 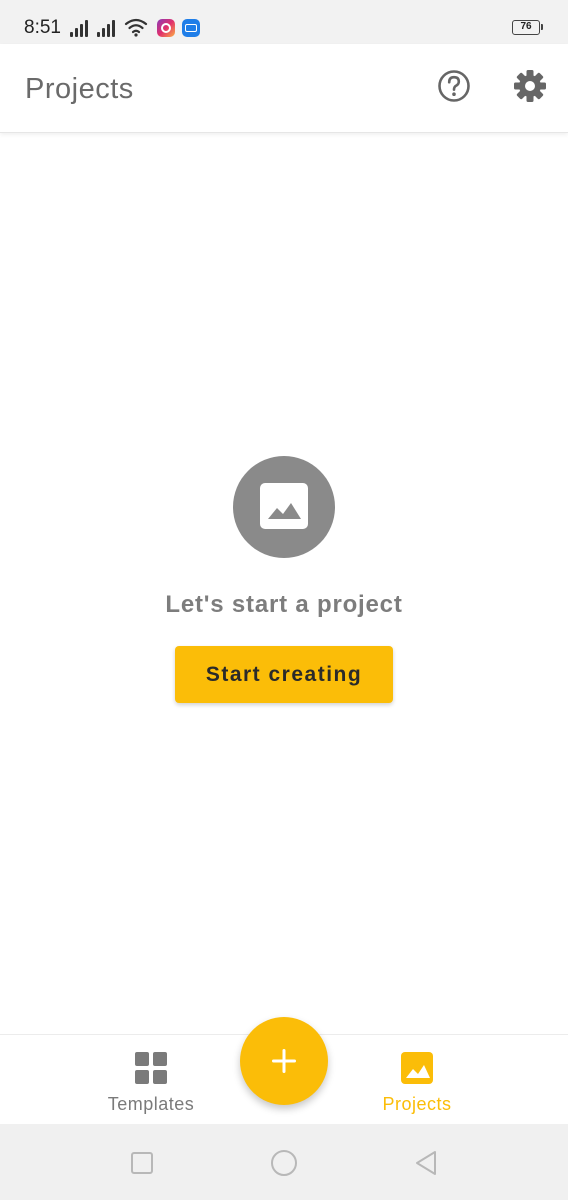 I want to click on battery-icon: 76, so click(x=527, y=27).